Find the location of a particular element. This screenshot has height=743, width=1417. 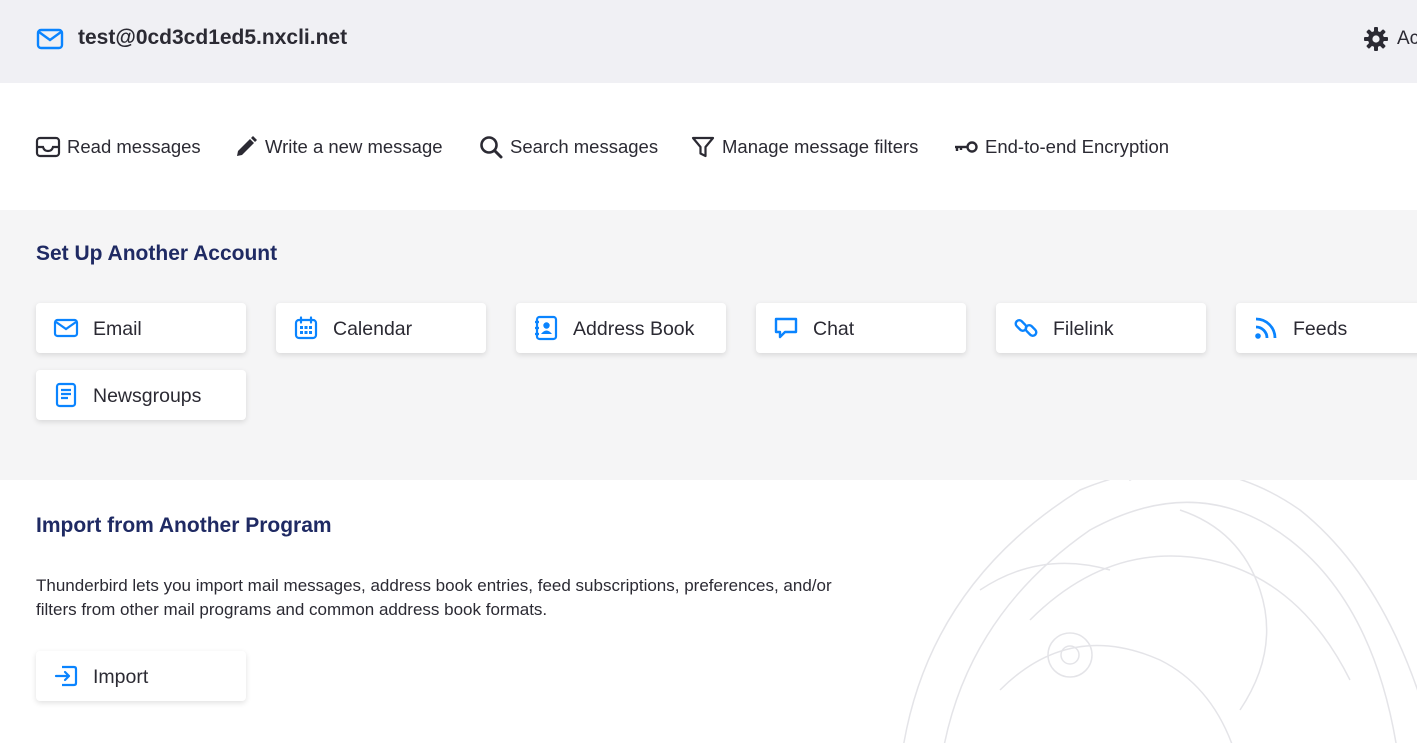

encryption-label: End-to-end Encryption is located at coordinates (1077, 146).